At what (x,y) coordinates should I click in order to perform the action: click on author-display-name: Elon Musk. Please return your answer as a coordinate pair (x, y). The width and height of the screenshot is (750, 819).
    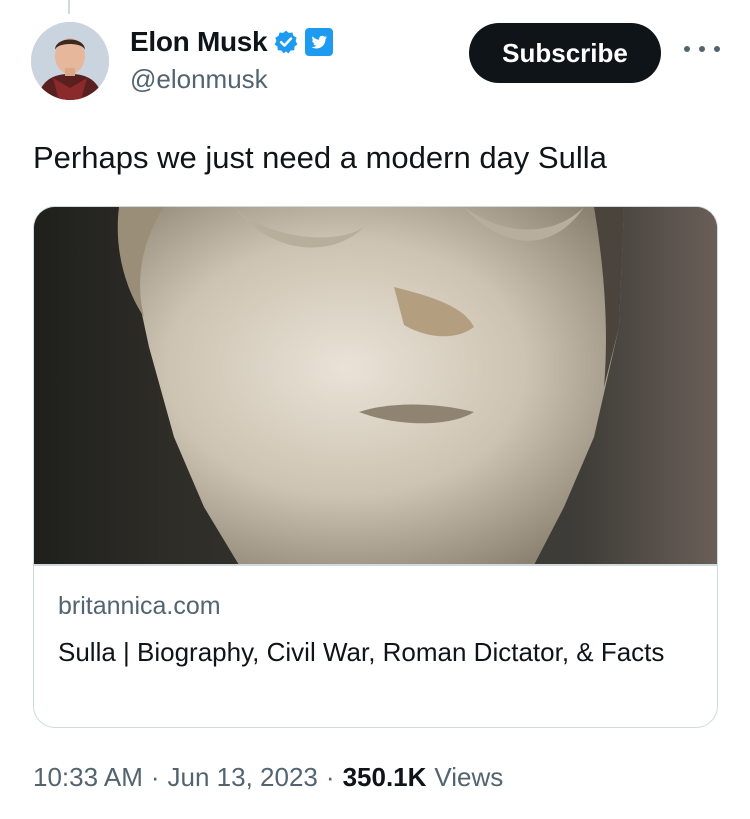
    Looking at the image, I should click on (199, 42).